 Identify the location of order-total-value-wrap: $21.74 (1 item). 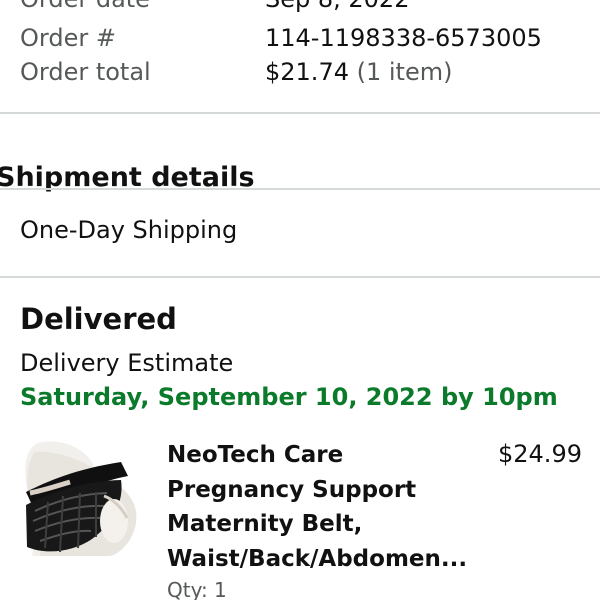
(358, 72).